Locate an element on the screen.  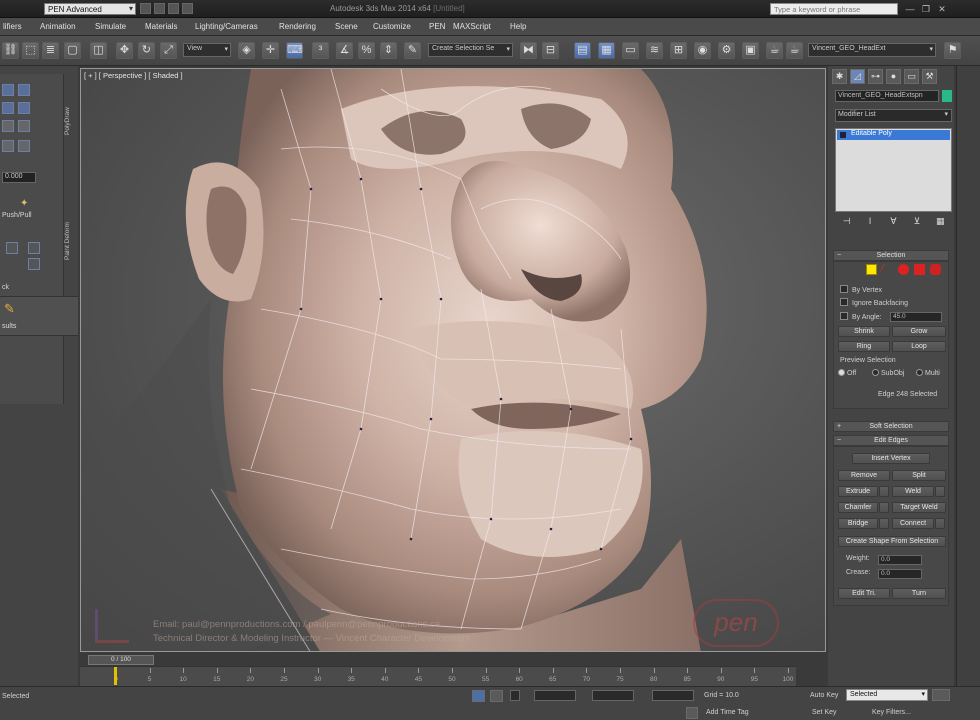
teapot-icon: ☕ is located at coordinates (794, 50).